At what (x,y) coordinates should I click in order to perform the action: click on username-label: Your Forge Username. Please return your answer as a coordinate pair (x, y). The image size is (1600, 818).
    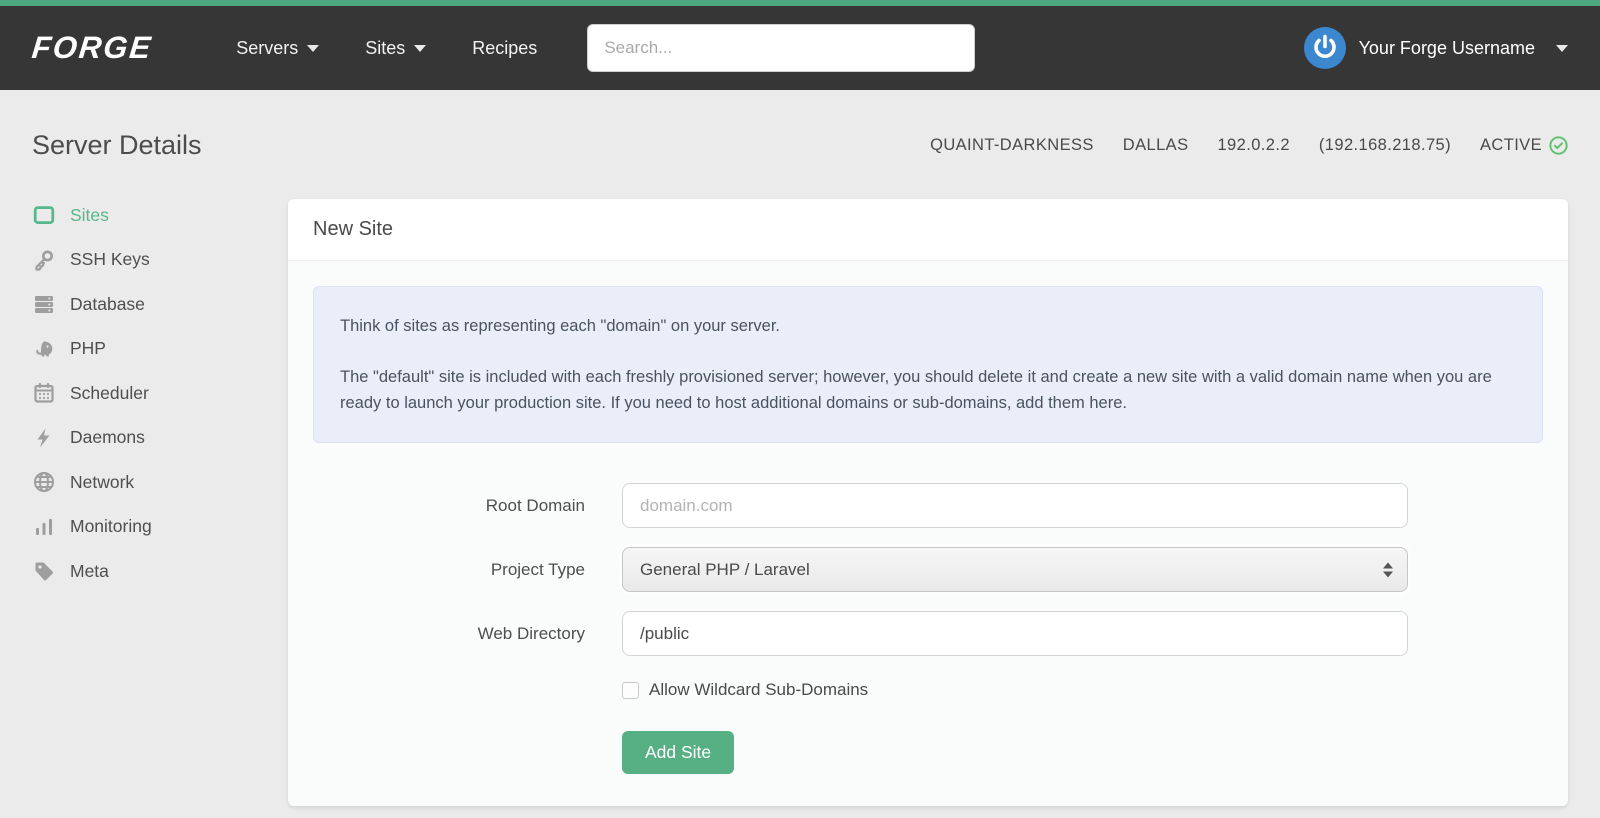
    Looking at the image, I should click on (1446, 47).